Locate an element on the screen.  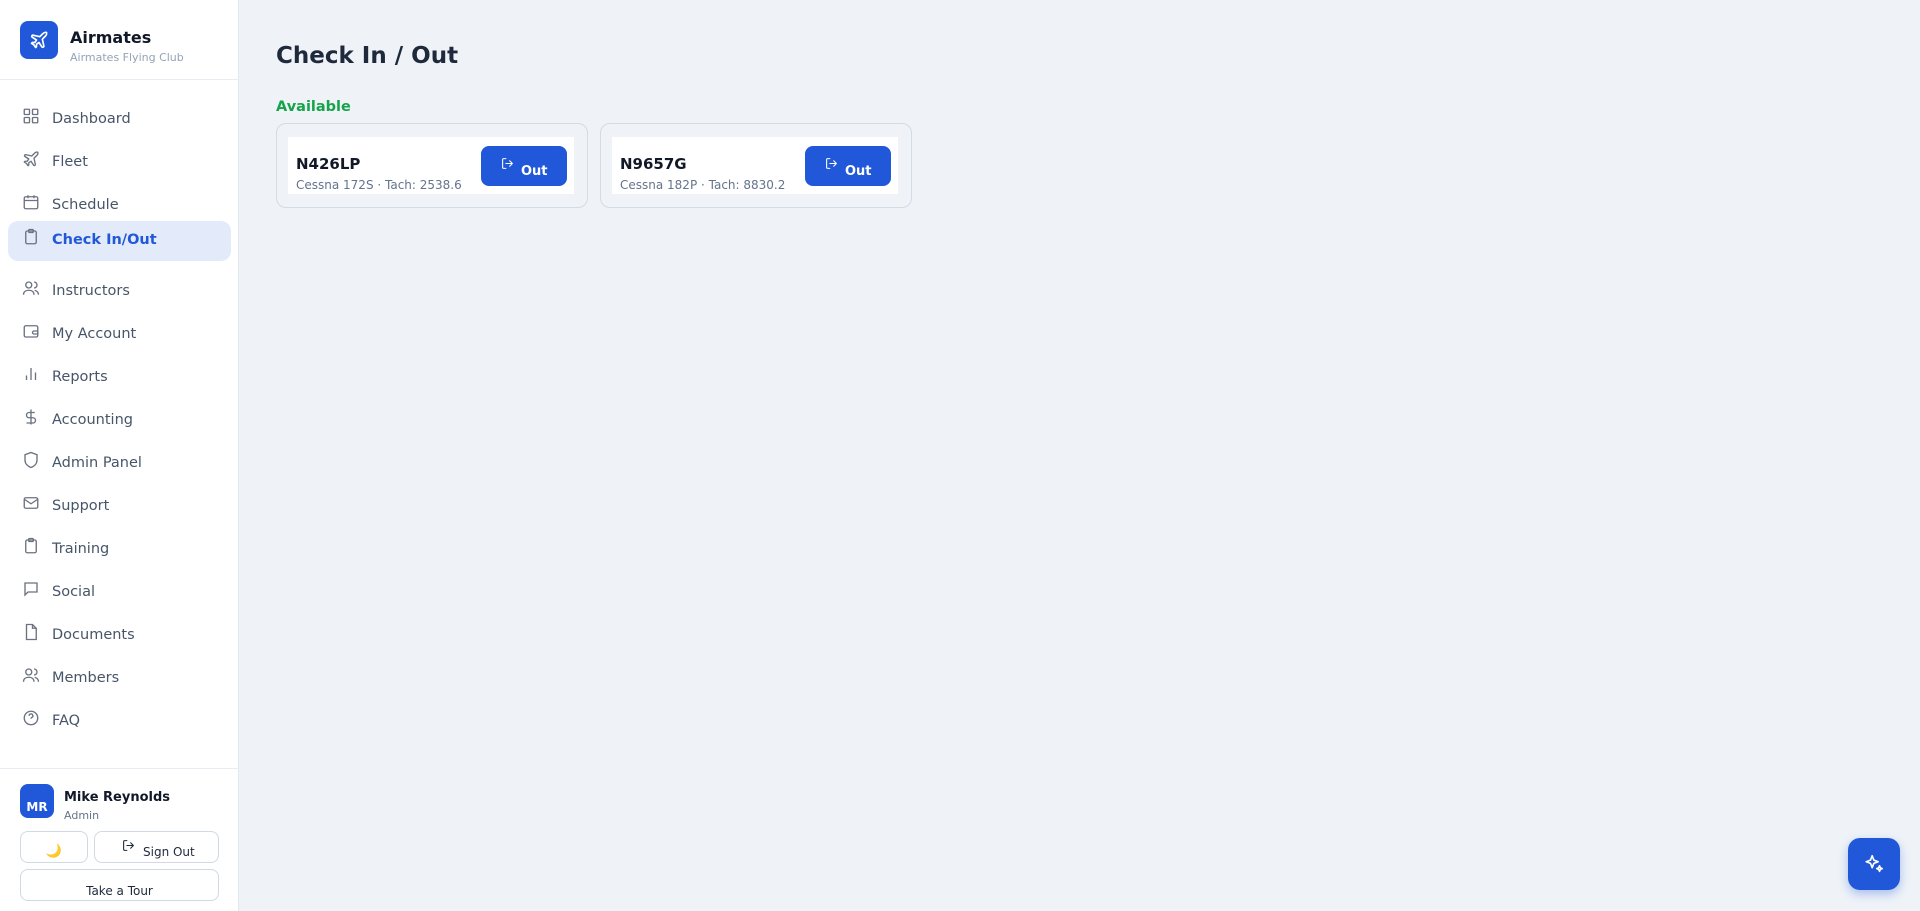
sidebar-item-label: Check In/Out is located at coordinates (104, 240).